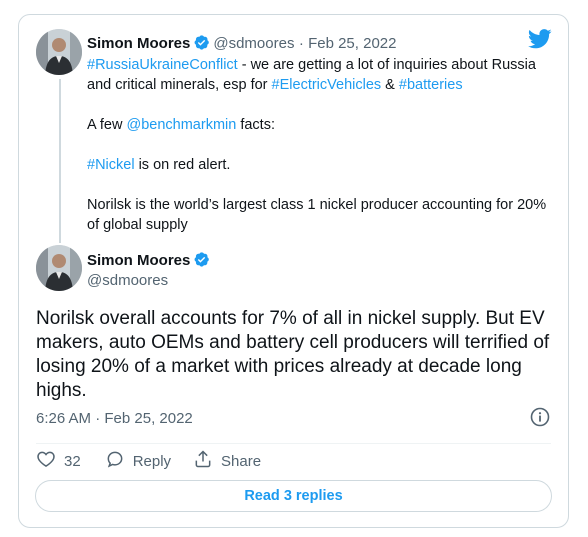 This screenshot has width=588, height=537. Describe the element at coordinates (293, 496) in the screenshot. I see `read-replies-button: Read 3 replies` at that location.